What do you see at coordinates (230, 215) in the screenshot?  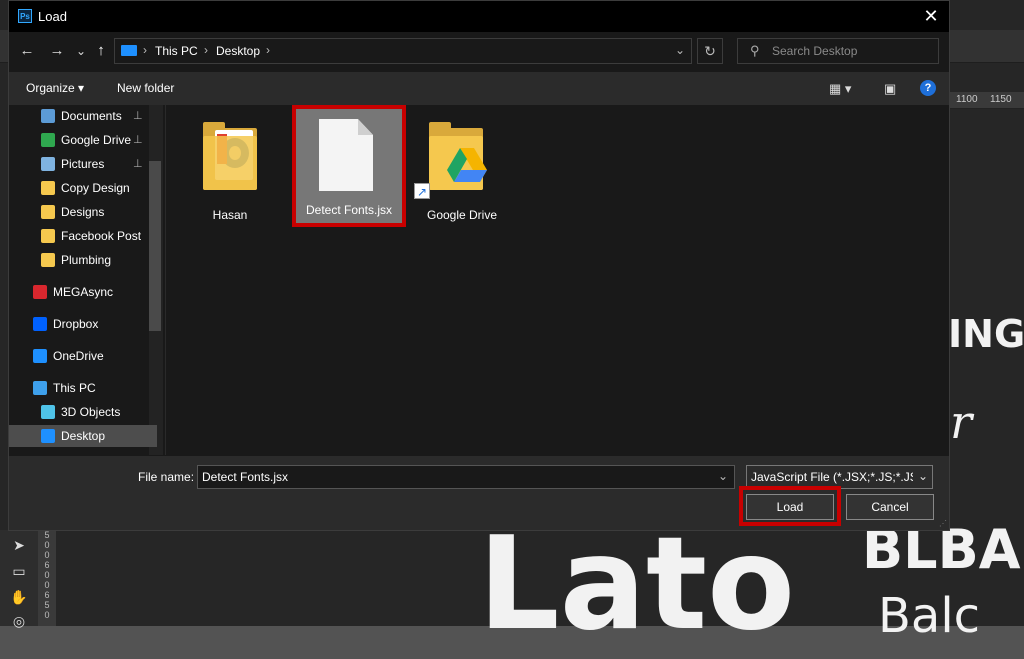 I see `file-name: Hasan` at bounding box center [230, 215].